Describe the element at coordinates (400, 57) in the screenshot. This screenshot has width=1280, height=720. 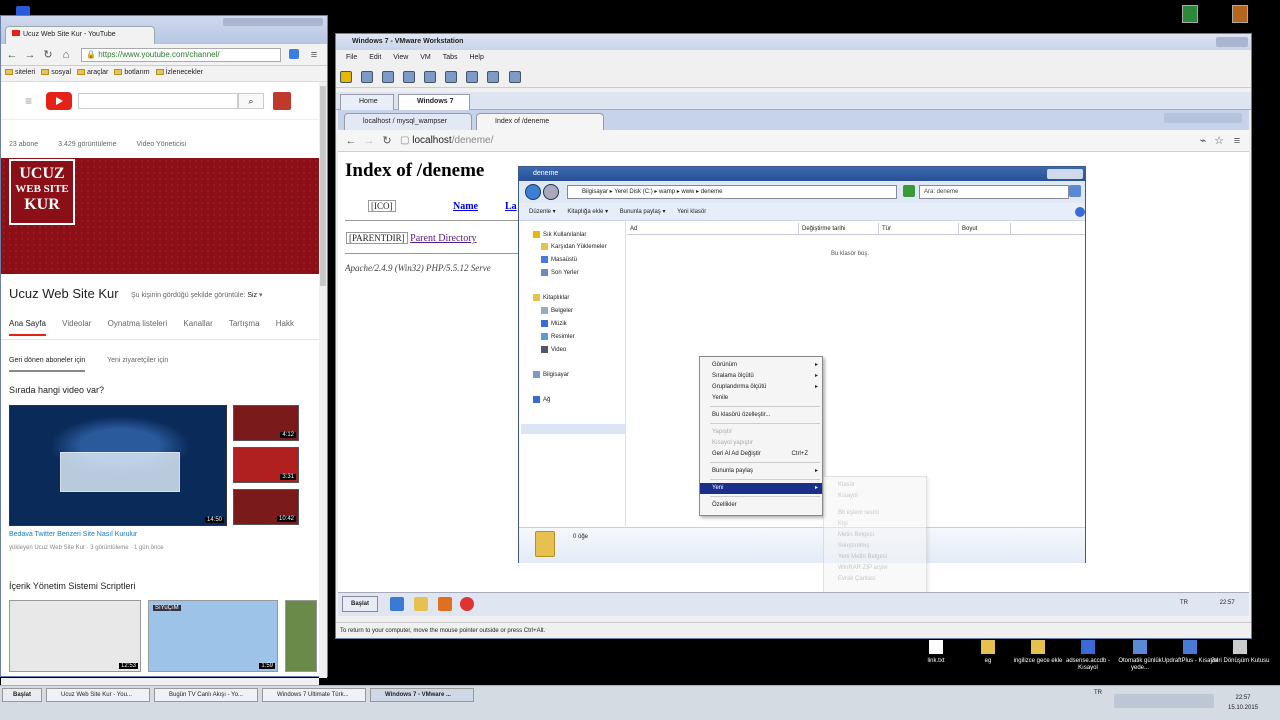
I see `menu-view: View` at that location.